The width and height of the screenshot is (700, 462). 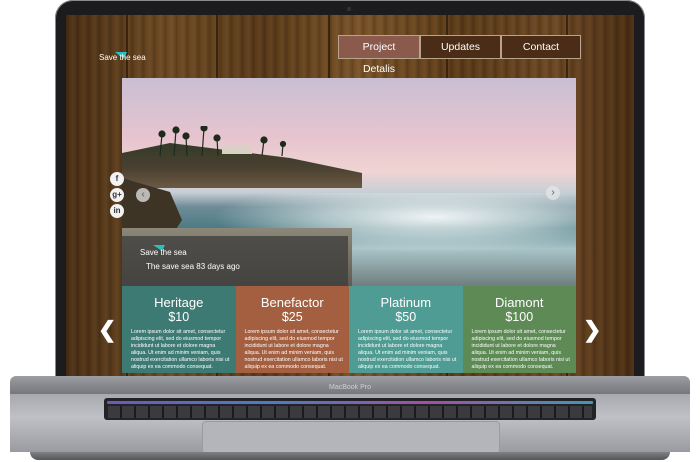 I want to click on plans-next-arrow-icon: ❯, so click(x=592, y=330).